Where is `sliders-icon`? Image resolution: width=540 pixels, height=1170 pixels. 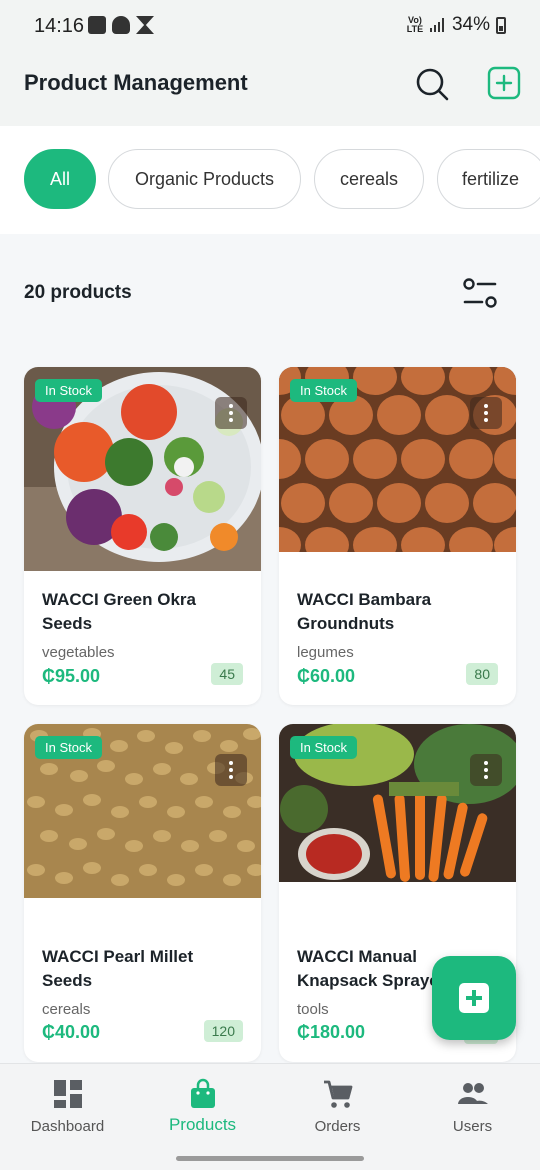 sliders-icon is located at coordinates (480, 293).